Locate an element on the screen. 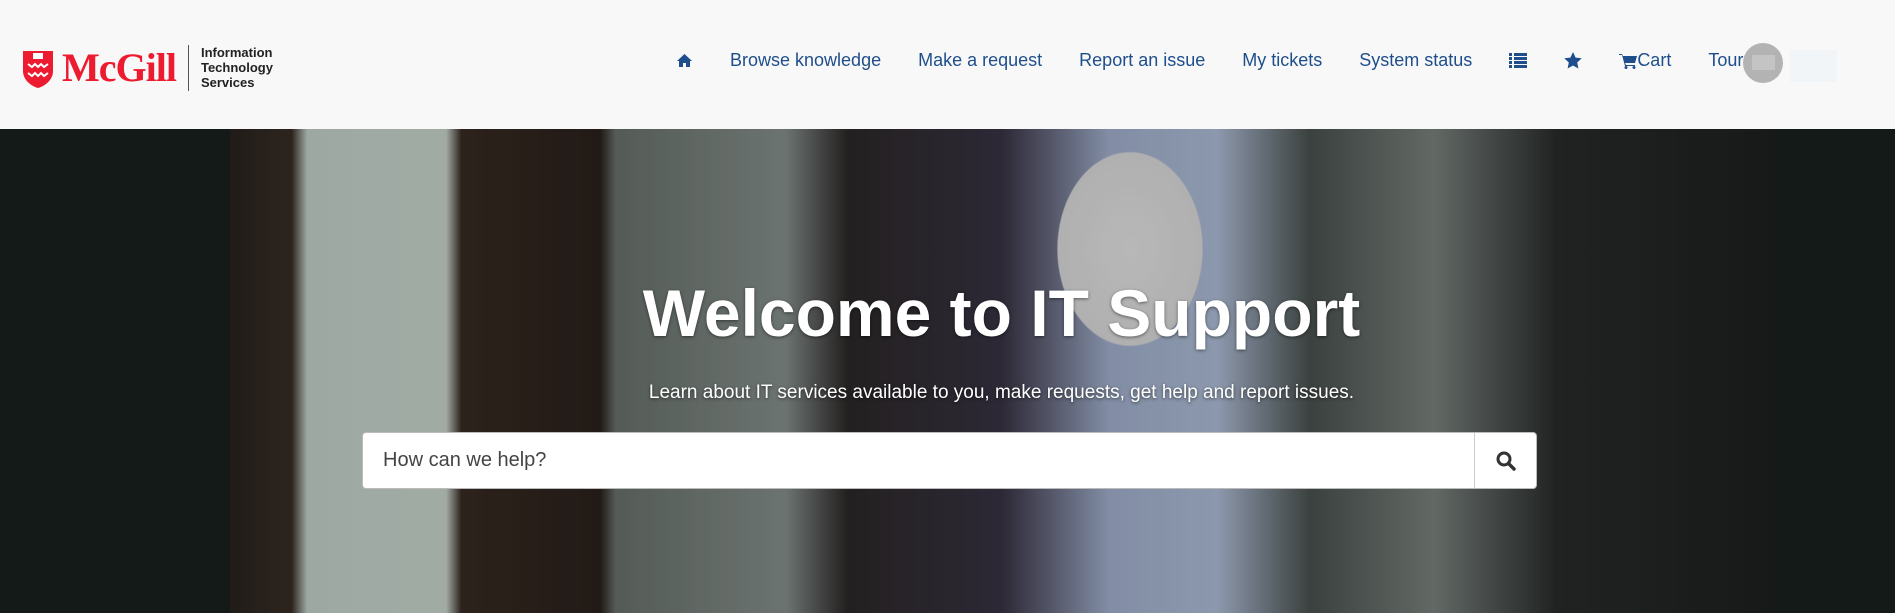 Image resolution: width=1895 pixels, height=613 pixels. mcgill-crest-icon is located at coordinates (38, 69).